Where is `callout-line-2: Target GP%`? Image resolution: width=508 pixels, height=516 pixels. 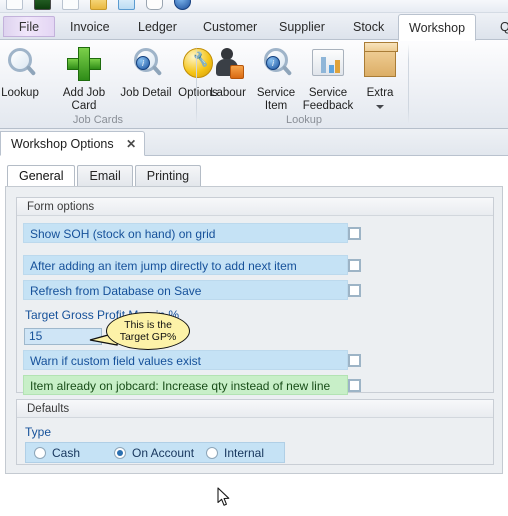
callout-line-2: Target GP% is located at coordinates (148, 337).